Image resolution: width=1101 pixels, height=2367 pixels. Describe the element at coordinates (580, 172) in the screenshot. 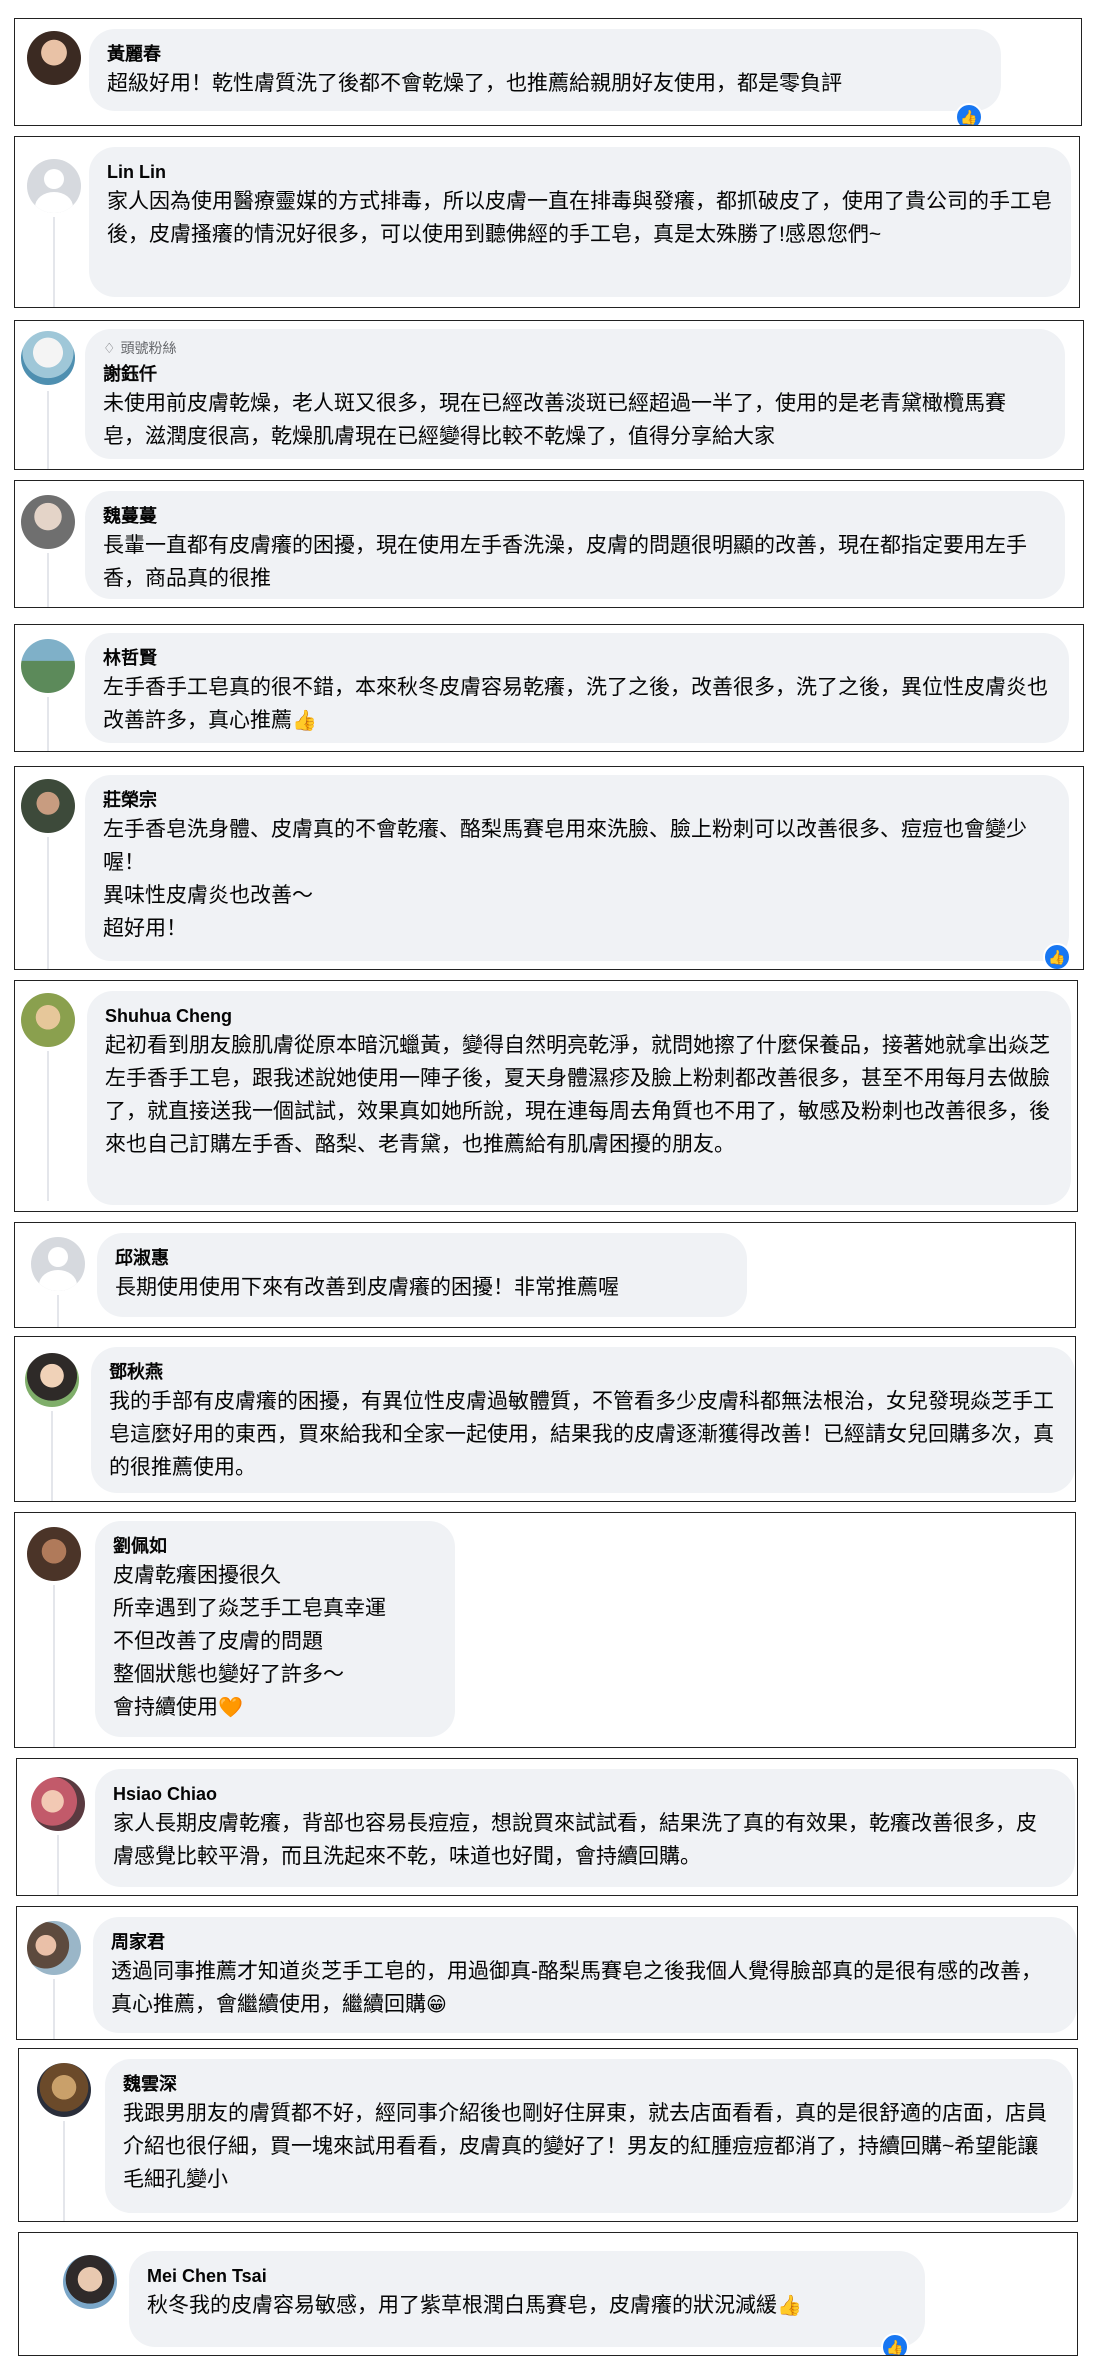

I see `commenter-name: Lin Lin` at that location.